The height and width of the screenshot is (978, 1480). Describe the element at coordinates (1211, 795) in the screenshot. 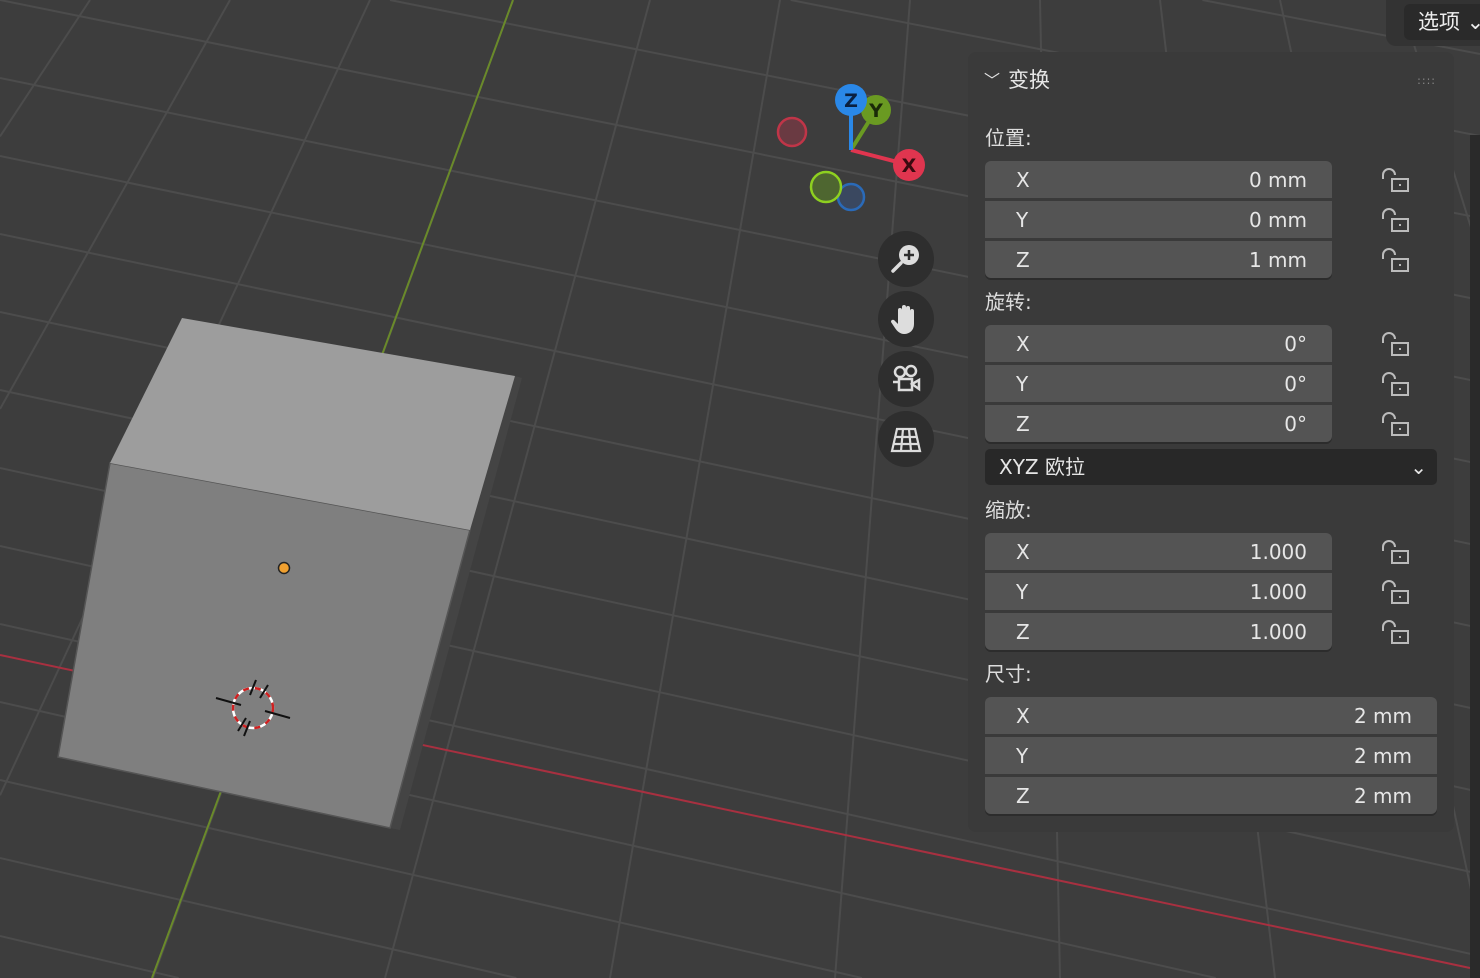

I see `dimensions-z-field: Z 2 mm` at that location.